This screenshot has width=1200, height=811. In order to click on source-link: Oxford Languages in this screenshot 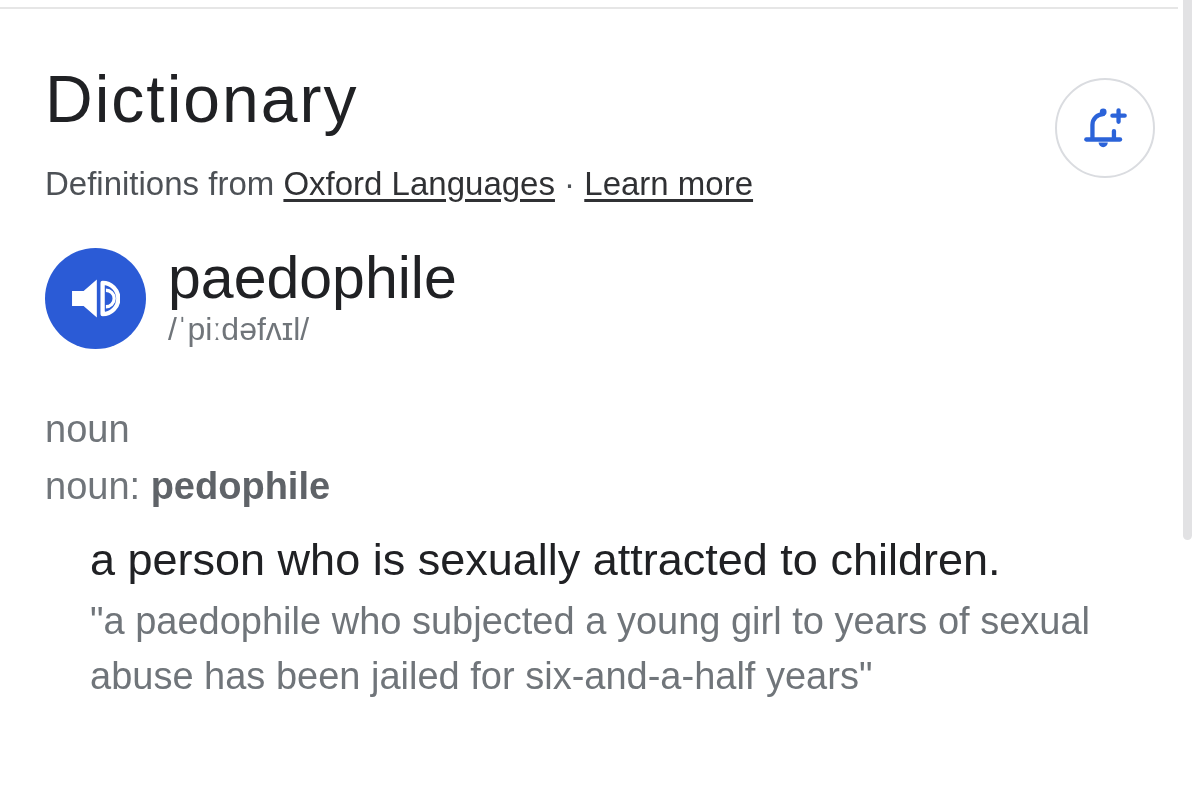, I will do `click(419, 183)`.